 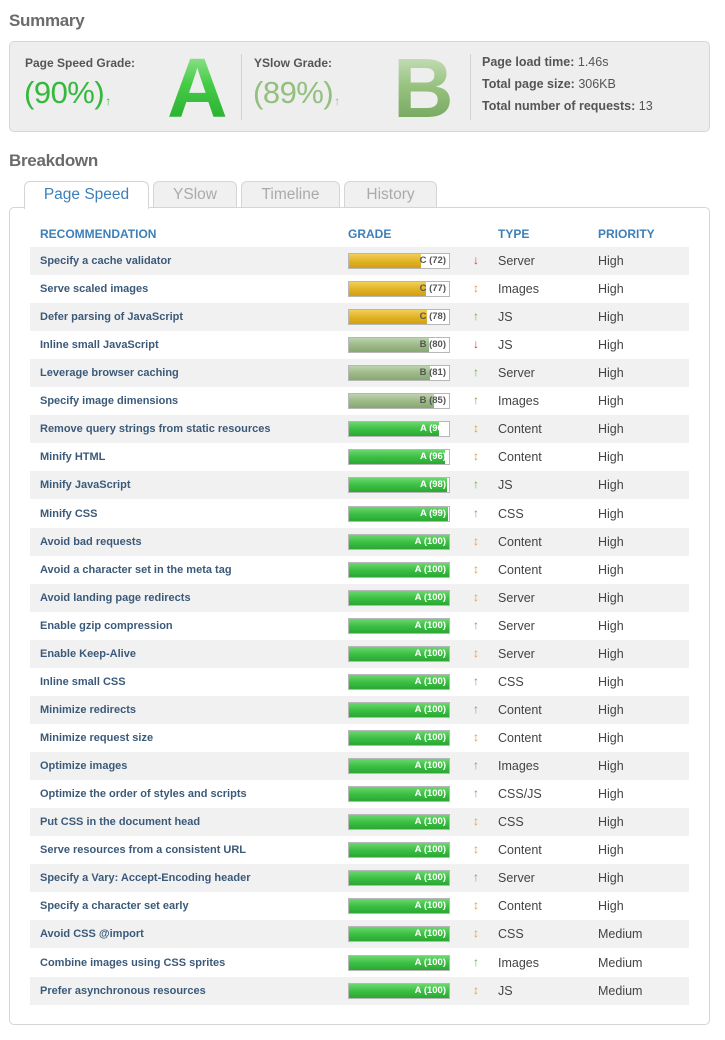 I want to click on recommendation-name: Optimize images, so click(x=83, y=766).